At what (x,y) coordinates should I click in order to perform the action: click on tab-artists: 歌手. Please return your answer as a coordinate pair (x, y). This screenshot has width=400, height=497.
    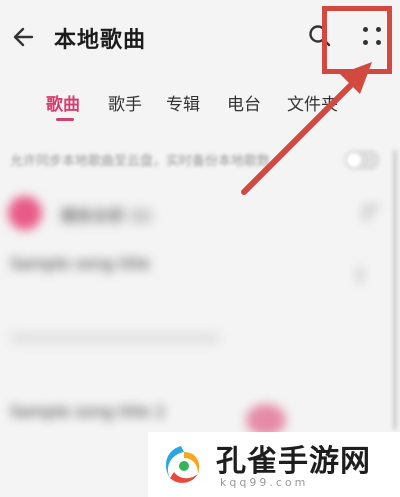
    Looking at the image, I should click on (125, 102).